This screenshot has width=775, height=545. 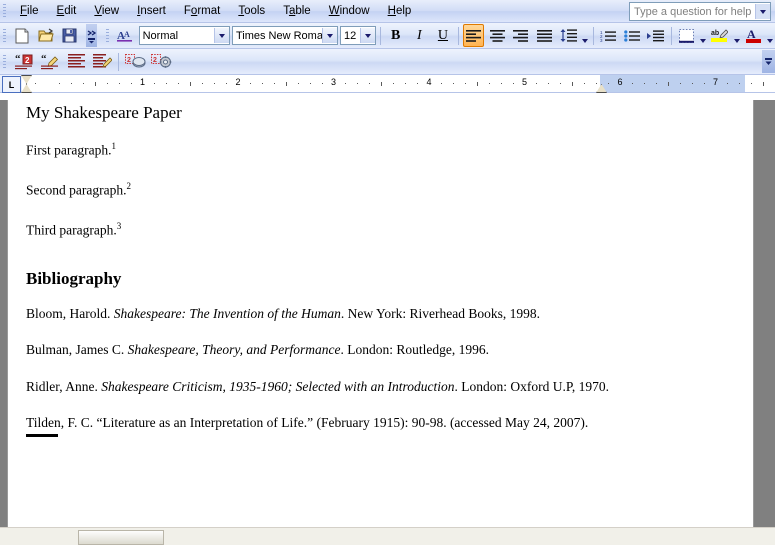 I want to click on bold-button: B, so click(x=396, y=35).